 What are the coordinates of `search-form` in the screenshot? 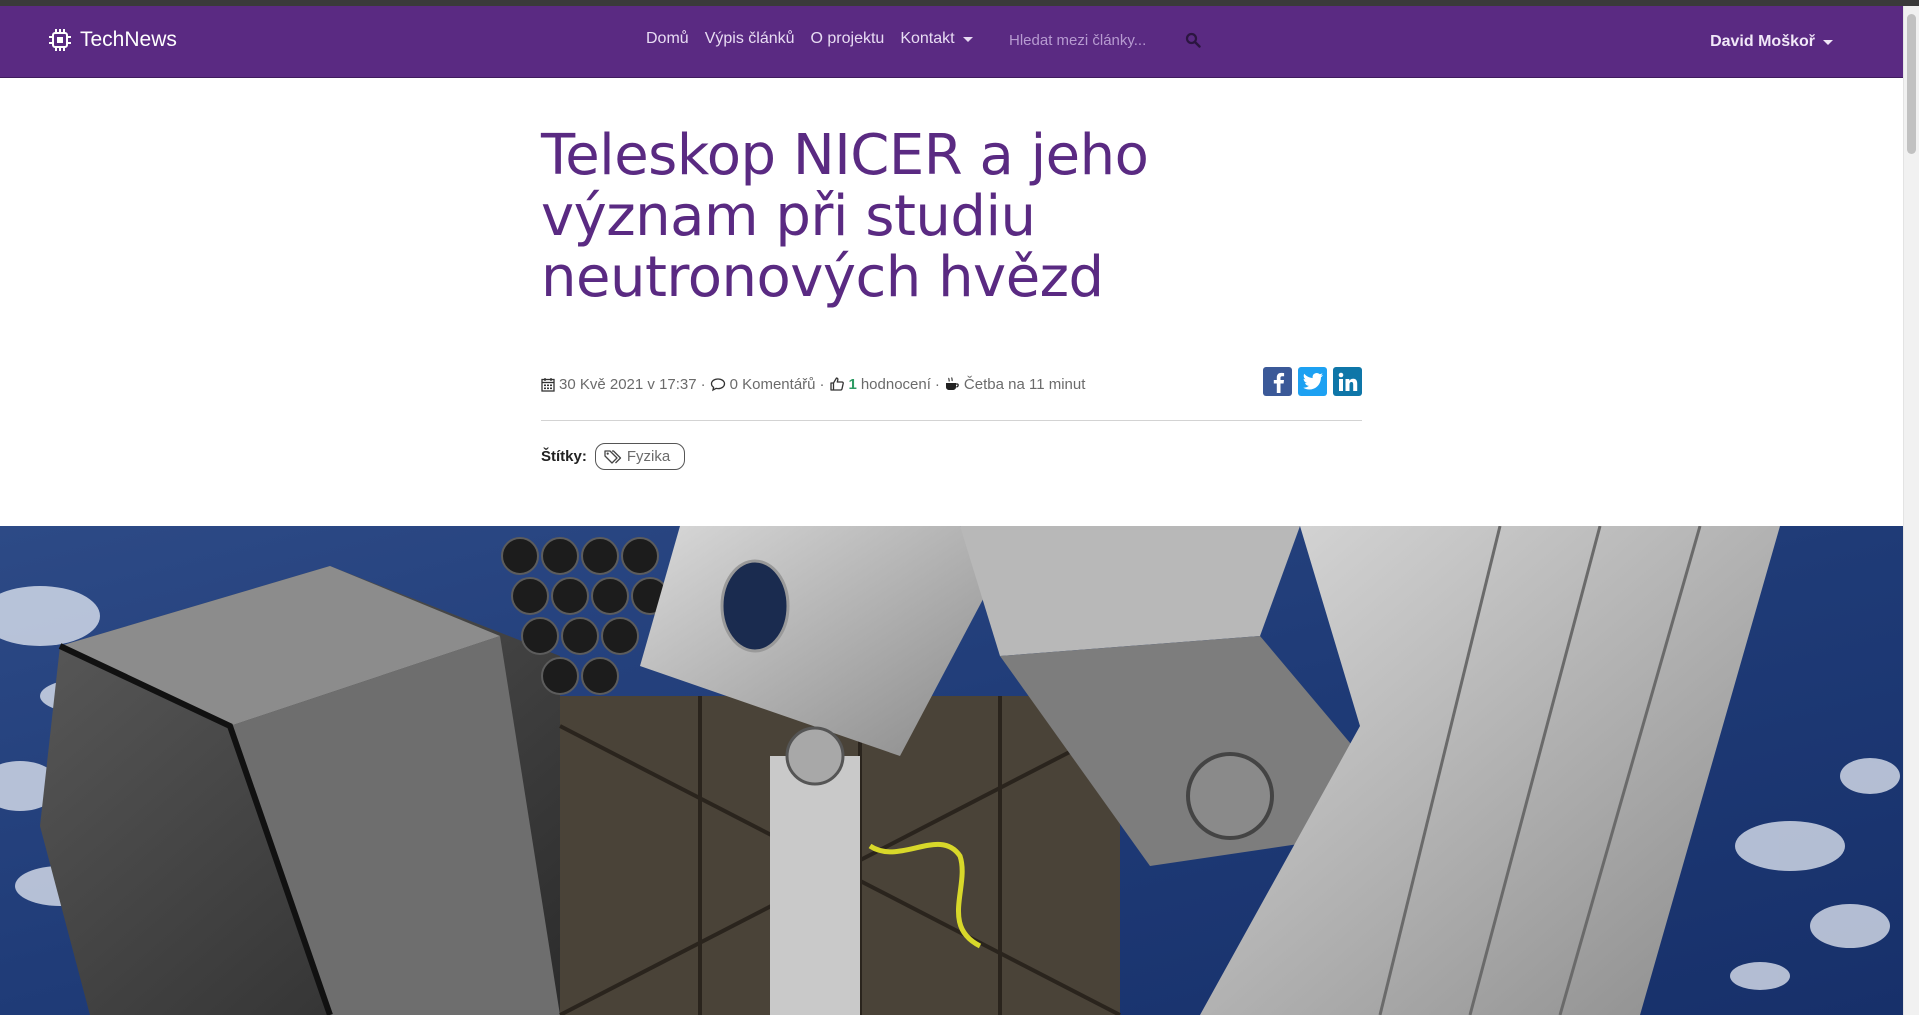 It's located at (1105, 40).